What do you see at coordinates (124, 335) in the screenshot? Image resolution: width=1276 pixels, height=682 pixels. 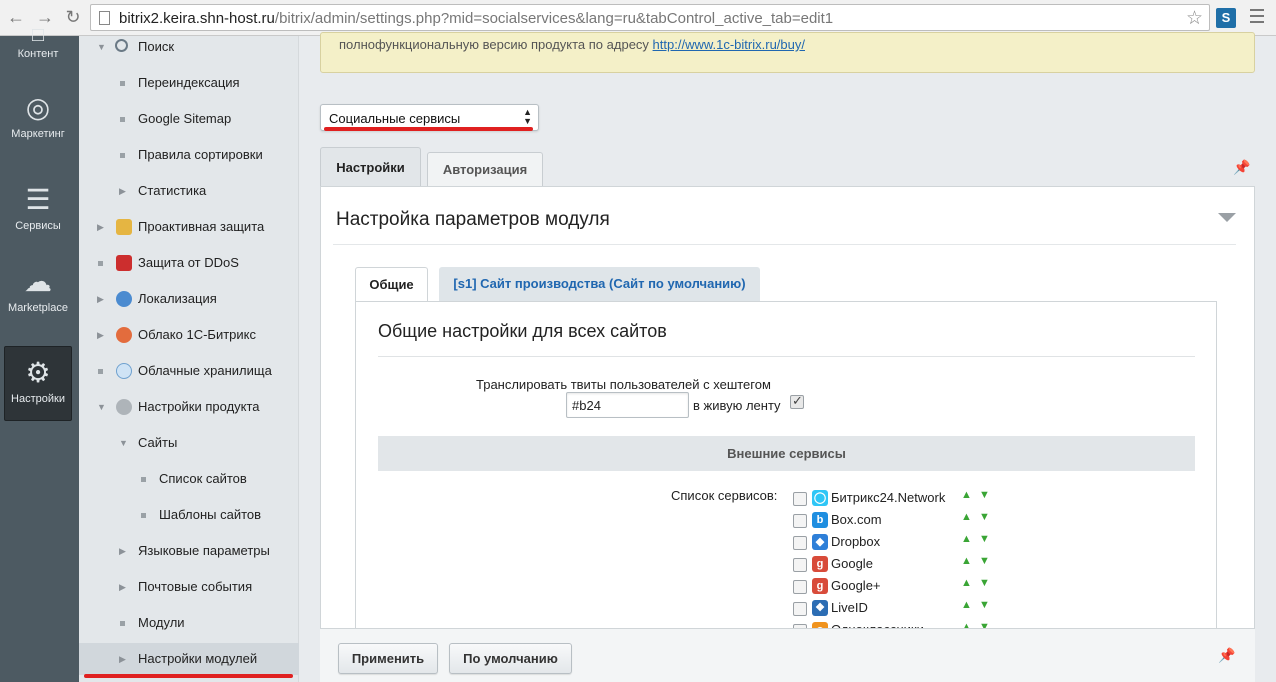 I see `cloud-icon` at bounding box center [124, 335].